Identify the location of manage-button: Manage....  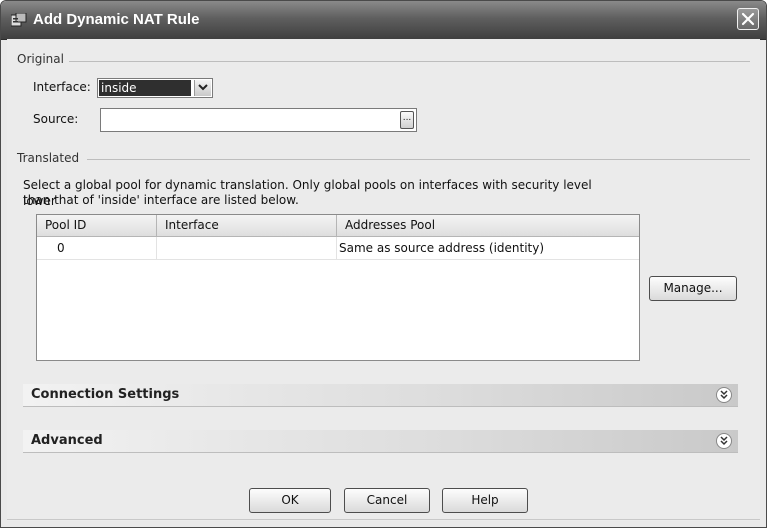
(693, 288).